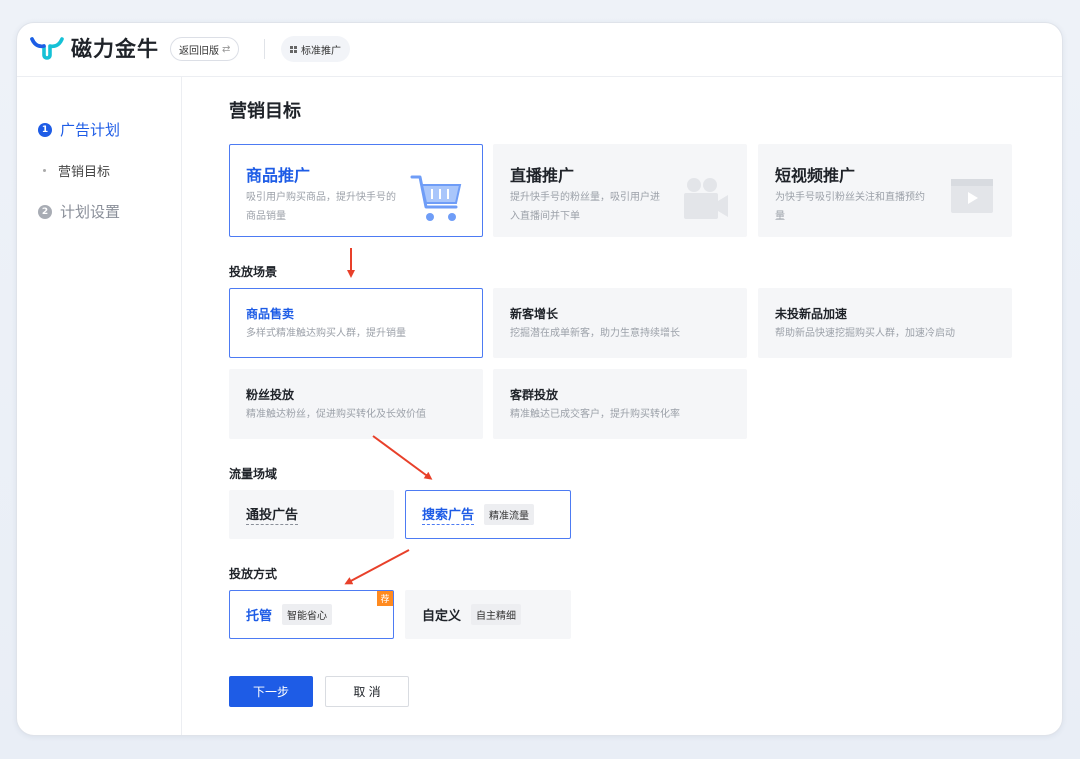  What do you see at coordinates (311, 514) in the screenshot?
I see `traffic-option-general: 通投广告` at bounding box center [311, 514].